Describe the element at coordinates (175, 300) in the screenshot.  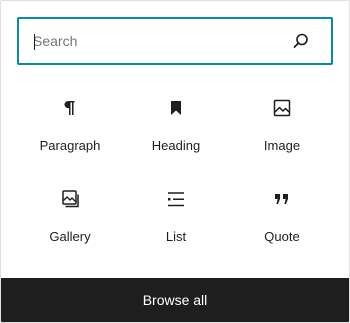
I see `browse-all-button: Browse all` at that location.